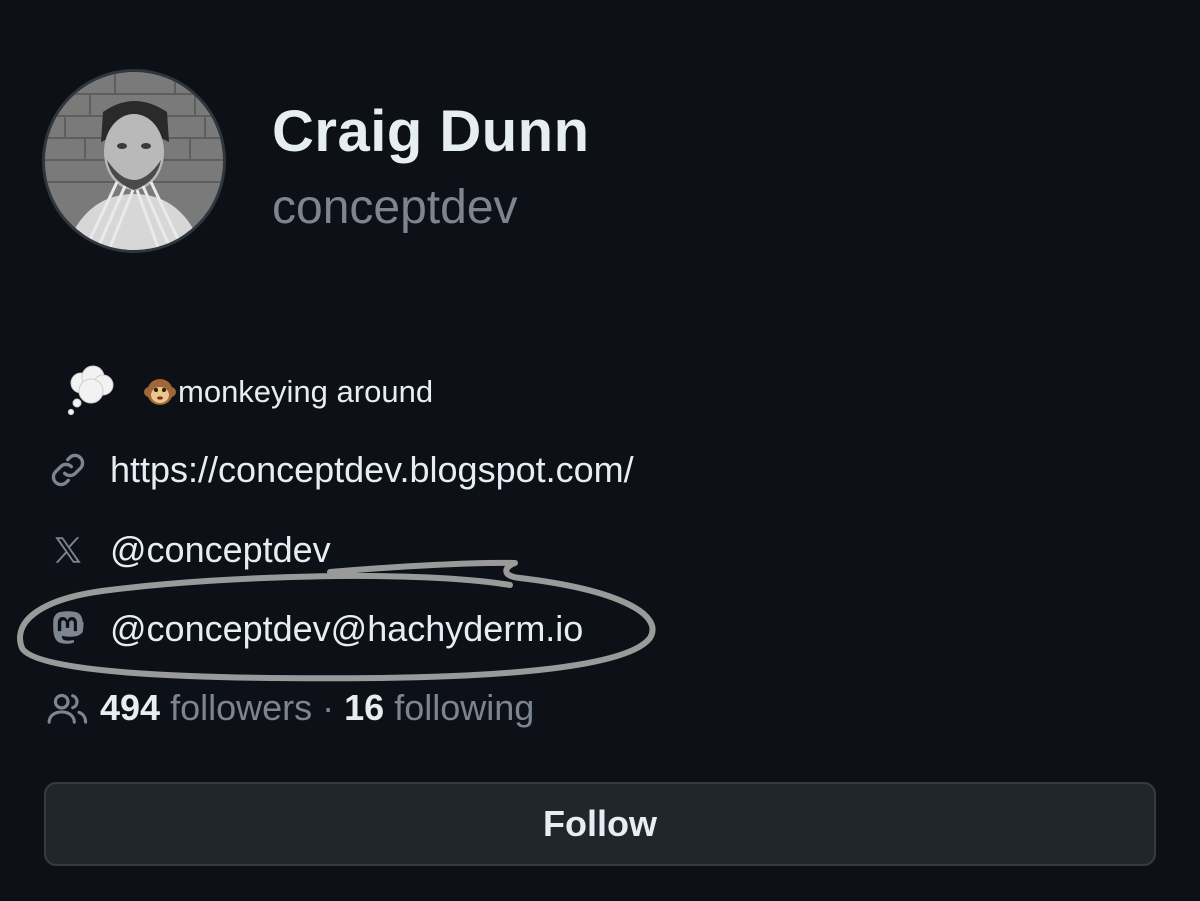 The width and height of the screenshot is (1200, 901). I want to click on followers-label: followers, so click(236, 707).